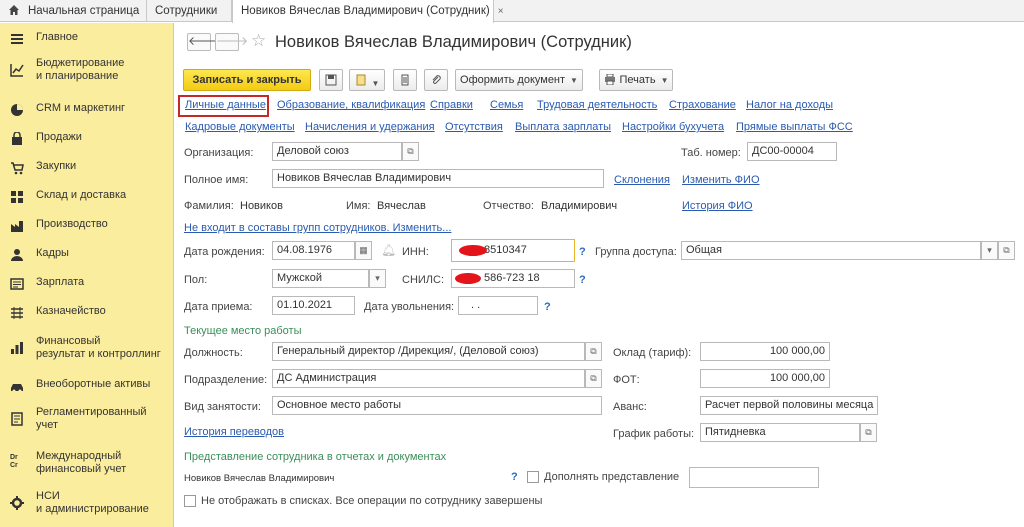 The image size is (1024, 527). I want to click on link-work-activity: Трудовая деятельность, so click(597, 105).